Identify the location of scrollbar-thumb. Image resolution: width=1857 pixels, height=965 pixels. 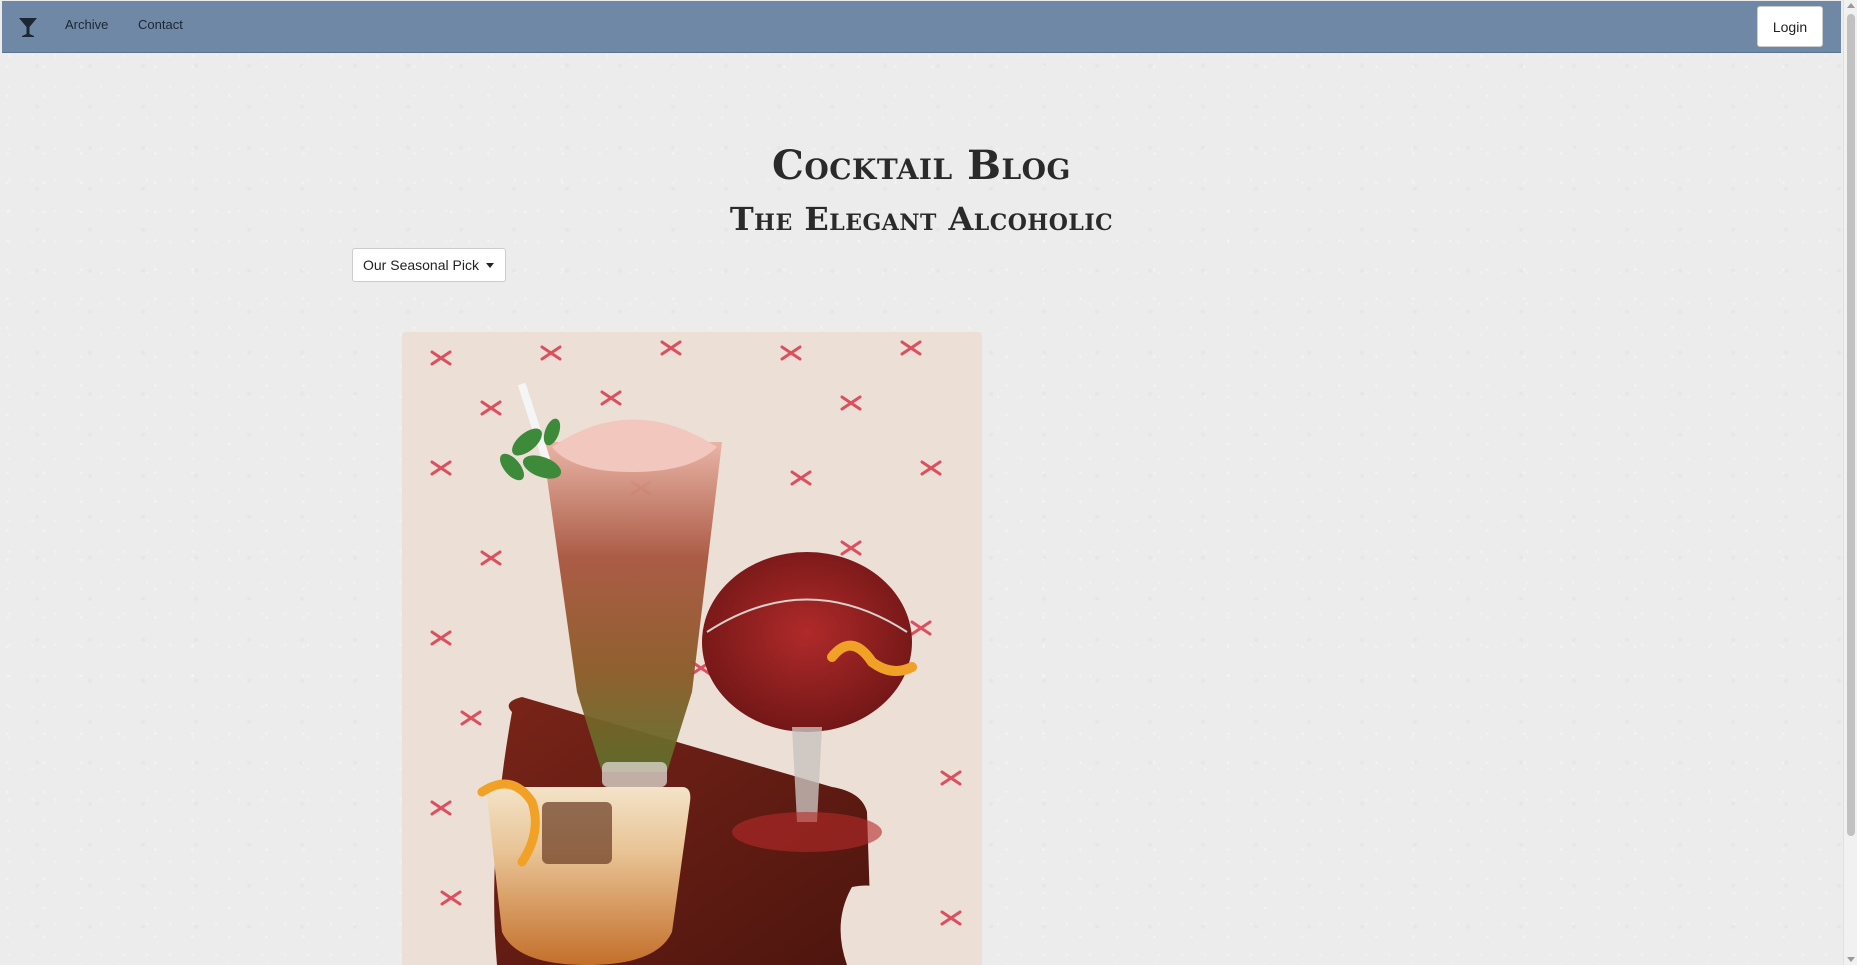
(1851, 425).